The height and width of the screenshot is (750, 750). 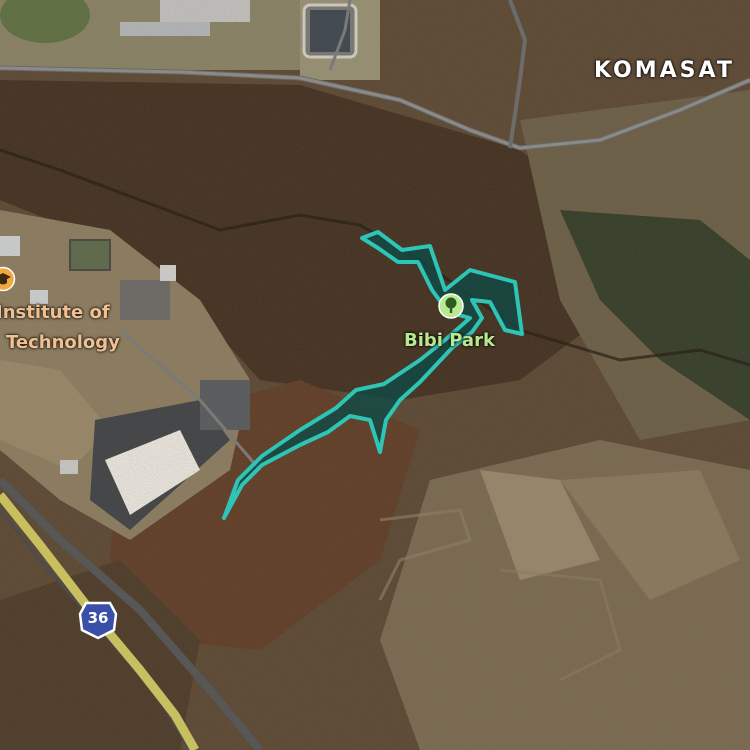 I want to click on park-marker, so click(x=451, y=306).